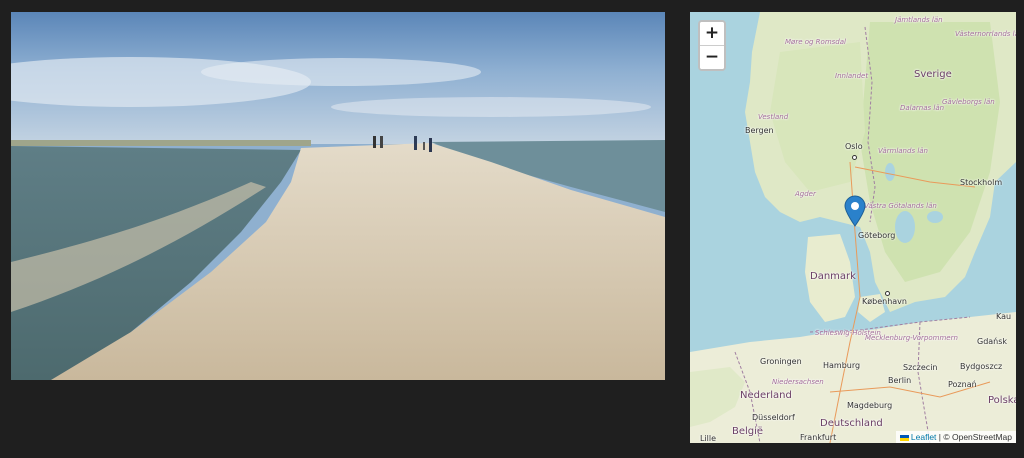 This screenshot has height=458, width=1024. I want to click on label-kaunas: Kau, so click(1004, 316).